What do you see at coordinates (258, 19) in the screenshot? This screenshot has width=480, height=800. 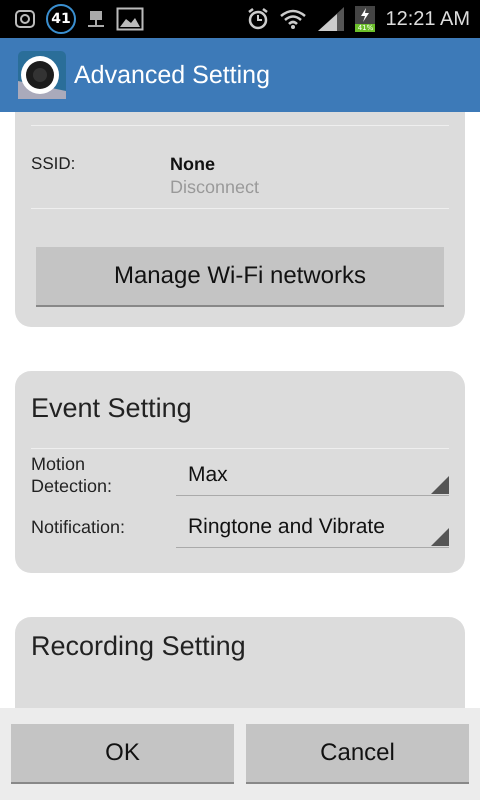 I see `alarm-icon` at bounding box center [258, 19].